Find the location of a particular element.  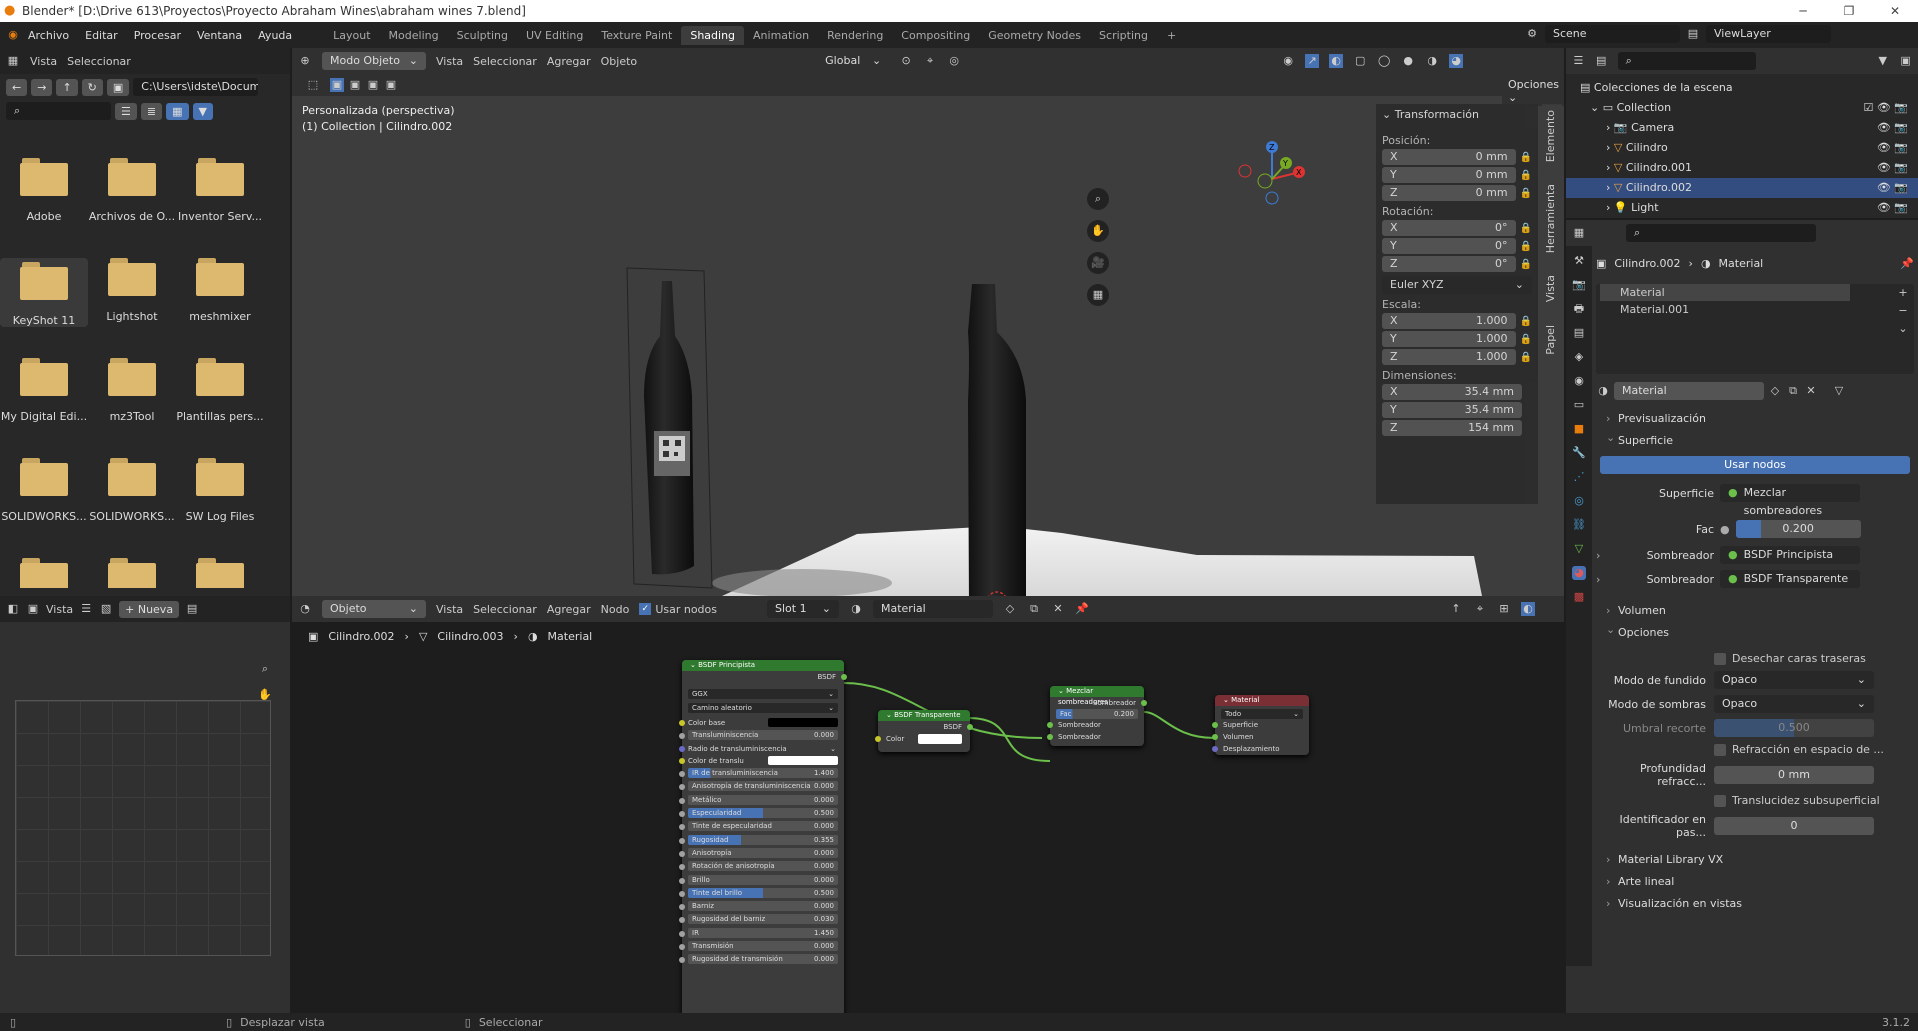

image-browse-icon: ▧ is located at coordinates (106, 609).